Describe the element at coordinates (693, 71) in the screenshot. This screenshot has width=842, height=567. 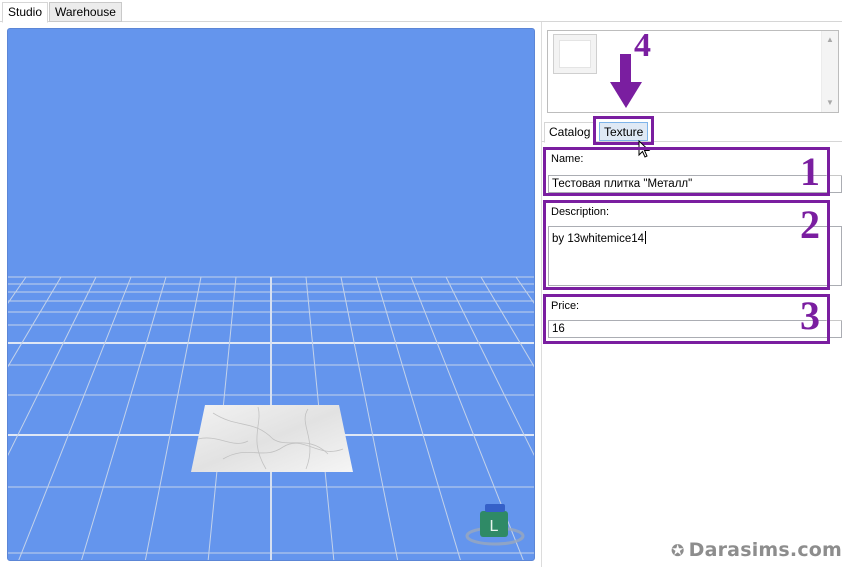
I see `thumbnail-list: ▲ ▼` at that location.